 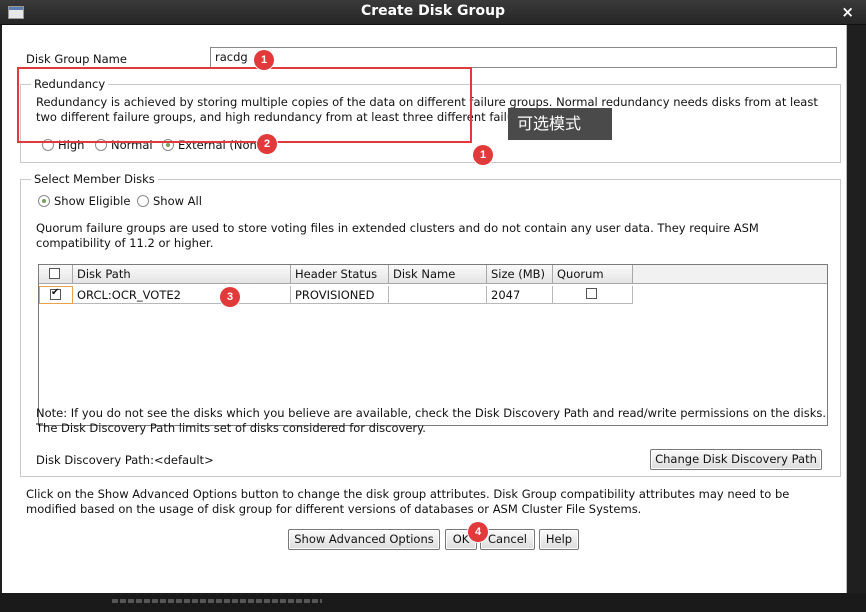 I want to click on window-title: Create Disk Group, so click(x=433, y=11).